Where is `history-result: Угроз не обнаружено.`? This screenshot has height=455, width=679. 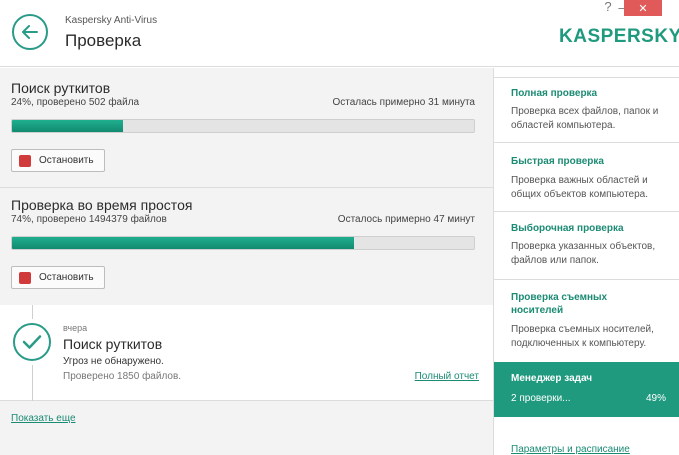
history-result: Угроз не обнаружено. is located at coordinates (113, 361).